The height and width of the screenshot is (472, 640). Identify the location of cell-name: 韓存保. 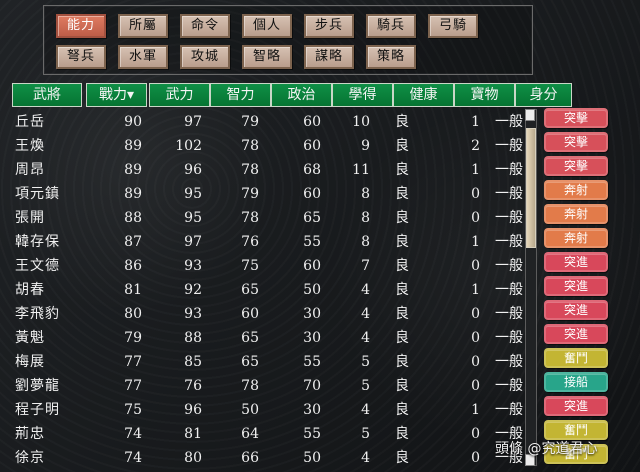
(37, 242).